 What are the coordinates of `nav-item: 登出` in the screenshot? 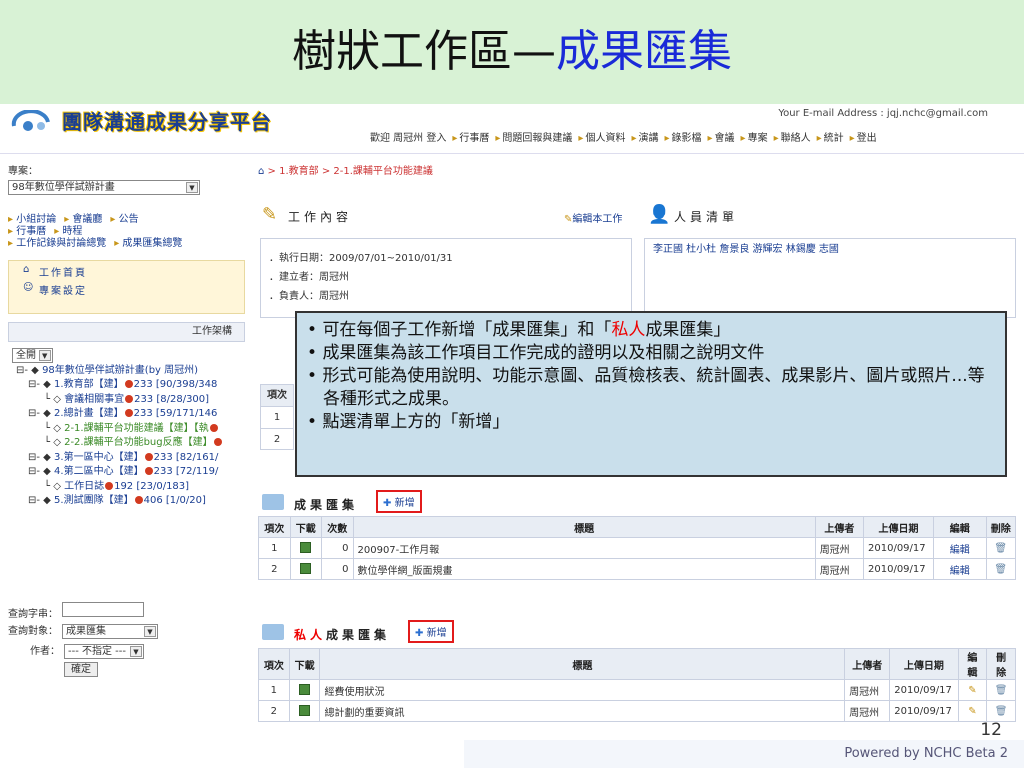 It's located at (867, 138).